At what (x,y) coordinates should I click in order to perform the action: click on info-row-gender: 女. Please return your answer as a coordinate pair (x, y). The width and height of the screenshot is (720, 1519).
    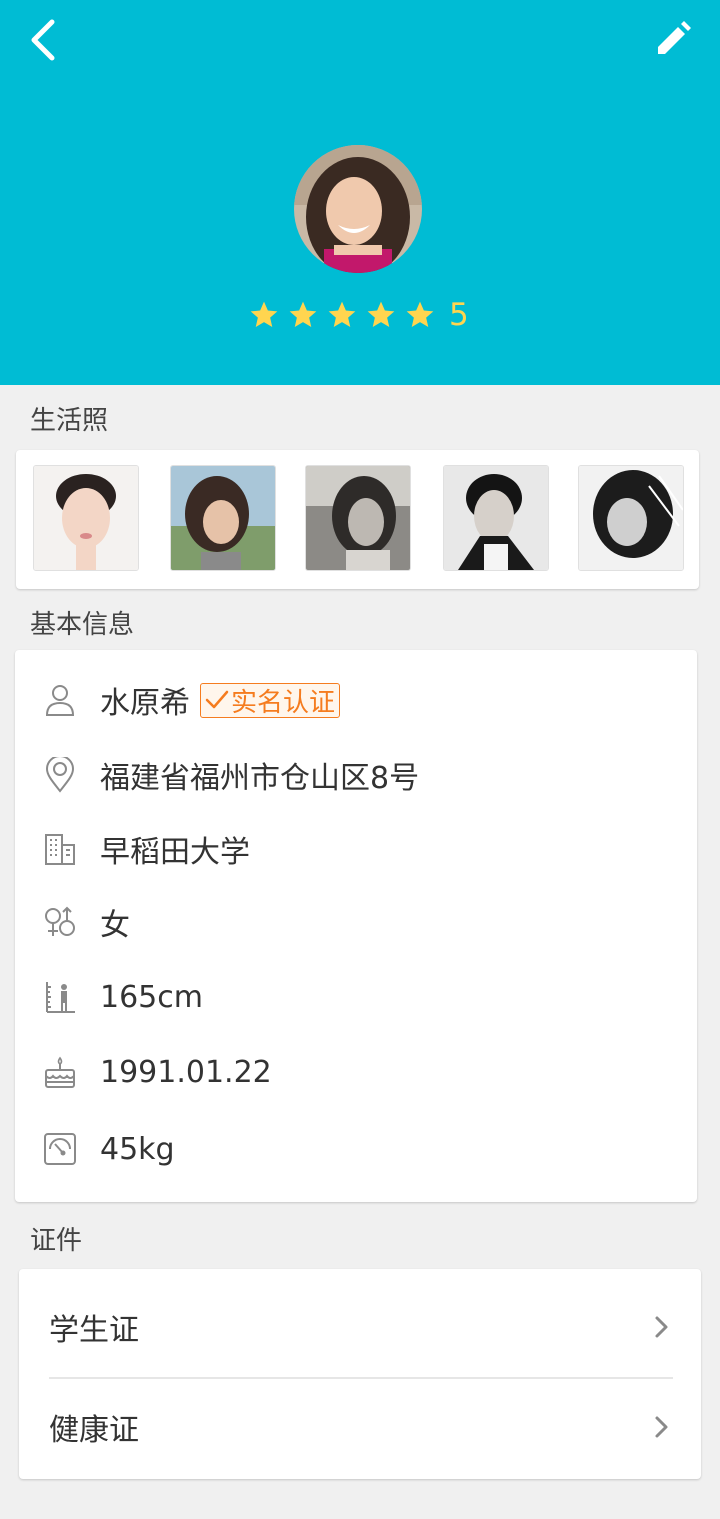
    Looking at the image, I should click on (356, 922).